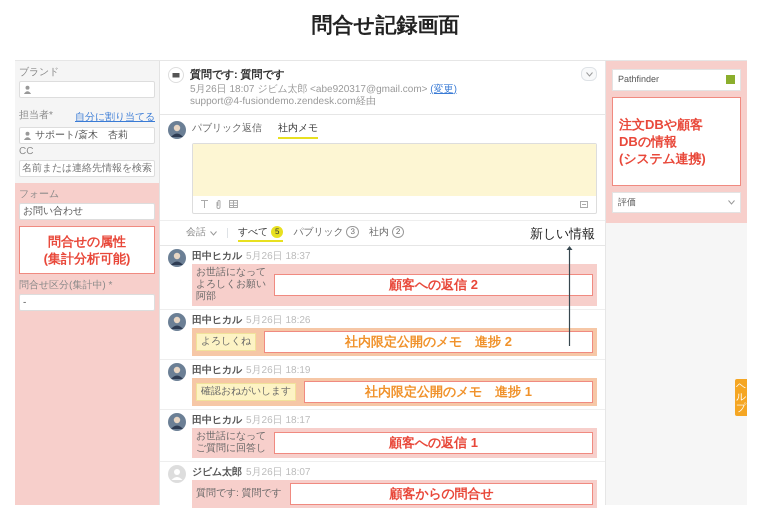 This screenshot has width=771, height=511. I want to click on options-dropdown, so click(589, 74).